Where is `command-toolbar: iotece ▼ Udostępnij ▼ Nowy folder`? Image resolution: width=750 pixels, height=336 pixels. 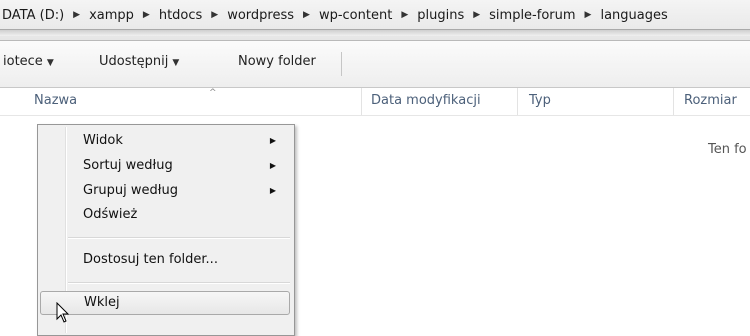 command-toolbar: iotece ▼ Udostępnij ▼ Nowy folder is located at coordinates (375, 64).